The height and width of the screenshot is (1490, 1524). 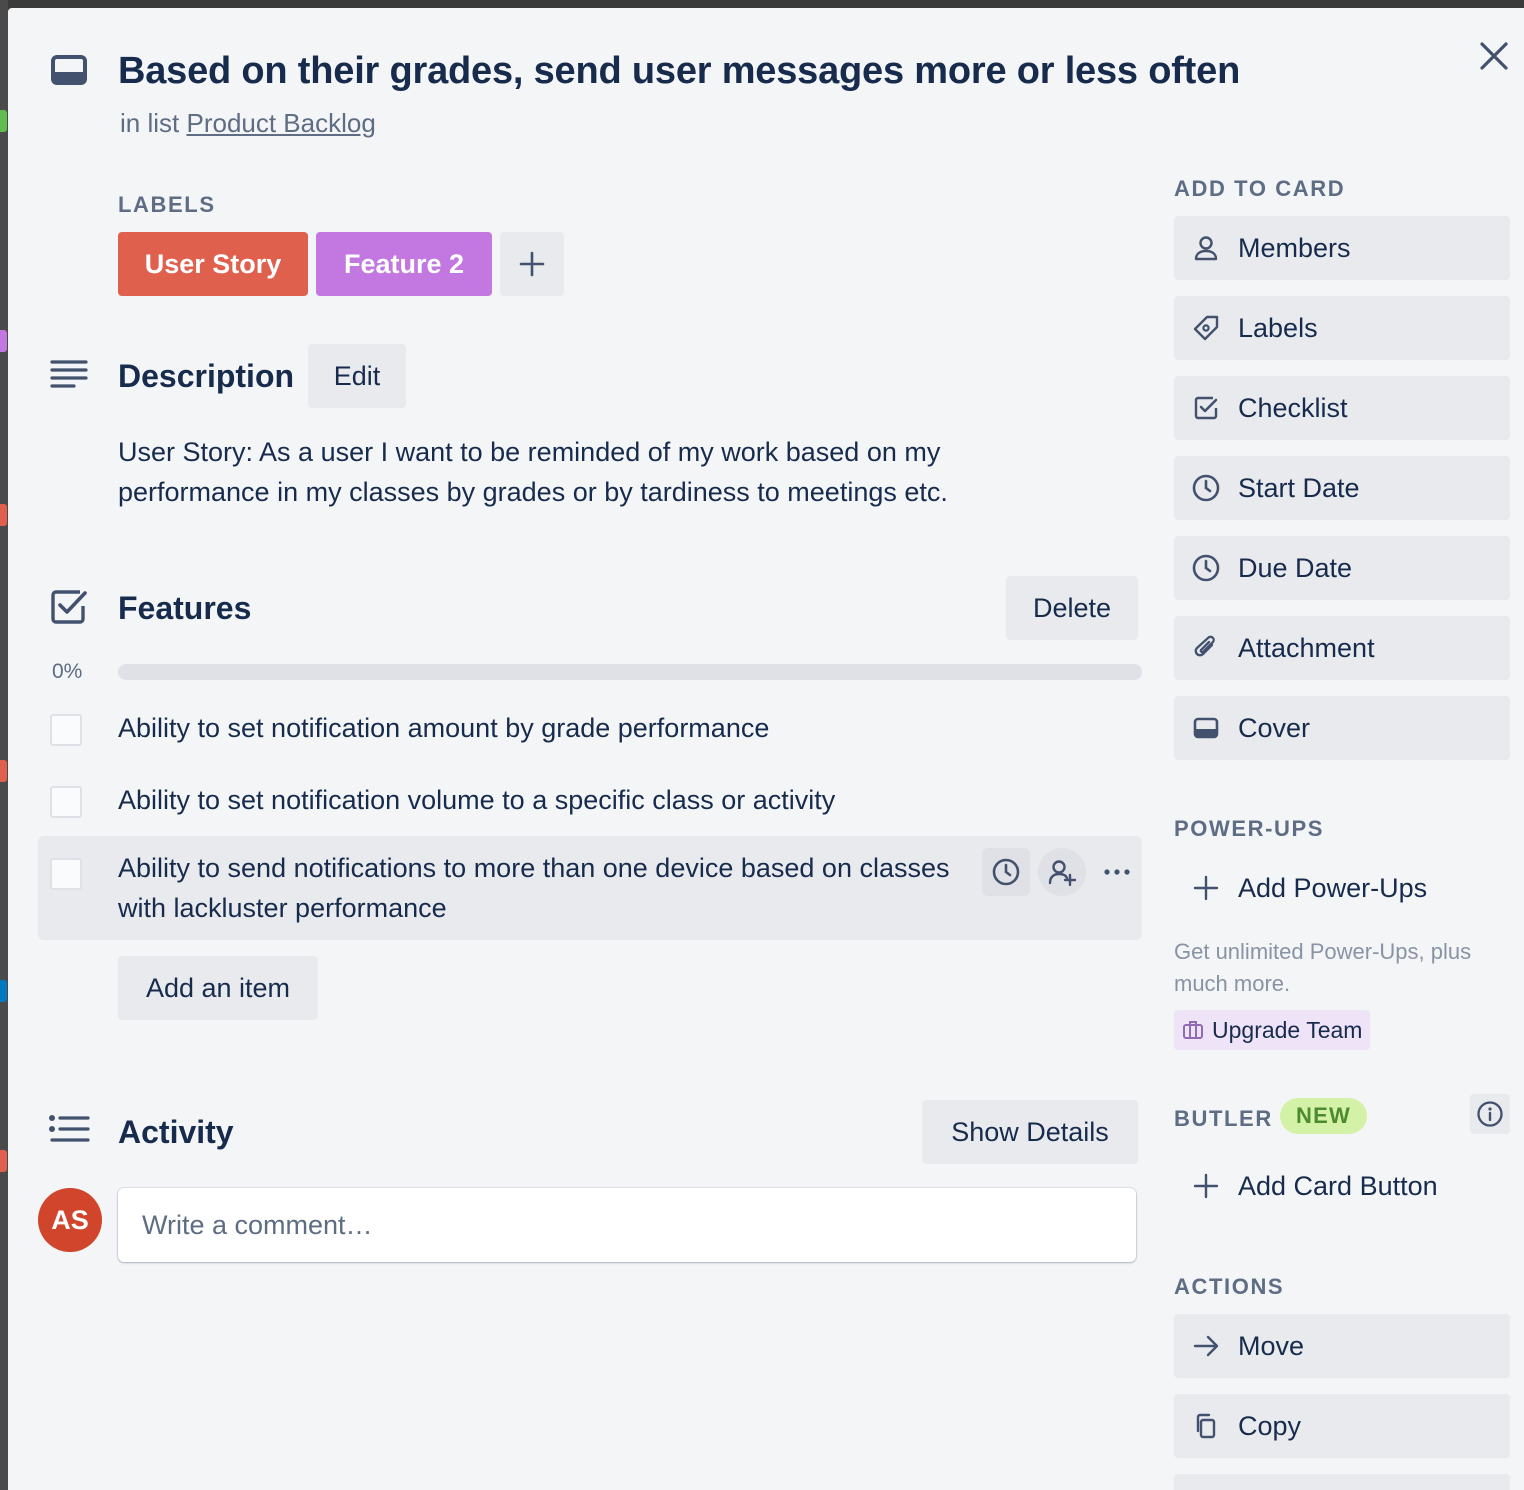 What do you see at coordinates (1295, 567) in the screenshot?
I see `due-date-label: Due Date` at bounding box center [1295, 567].